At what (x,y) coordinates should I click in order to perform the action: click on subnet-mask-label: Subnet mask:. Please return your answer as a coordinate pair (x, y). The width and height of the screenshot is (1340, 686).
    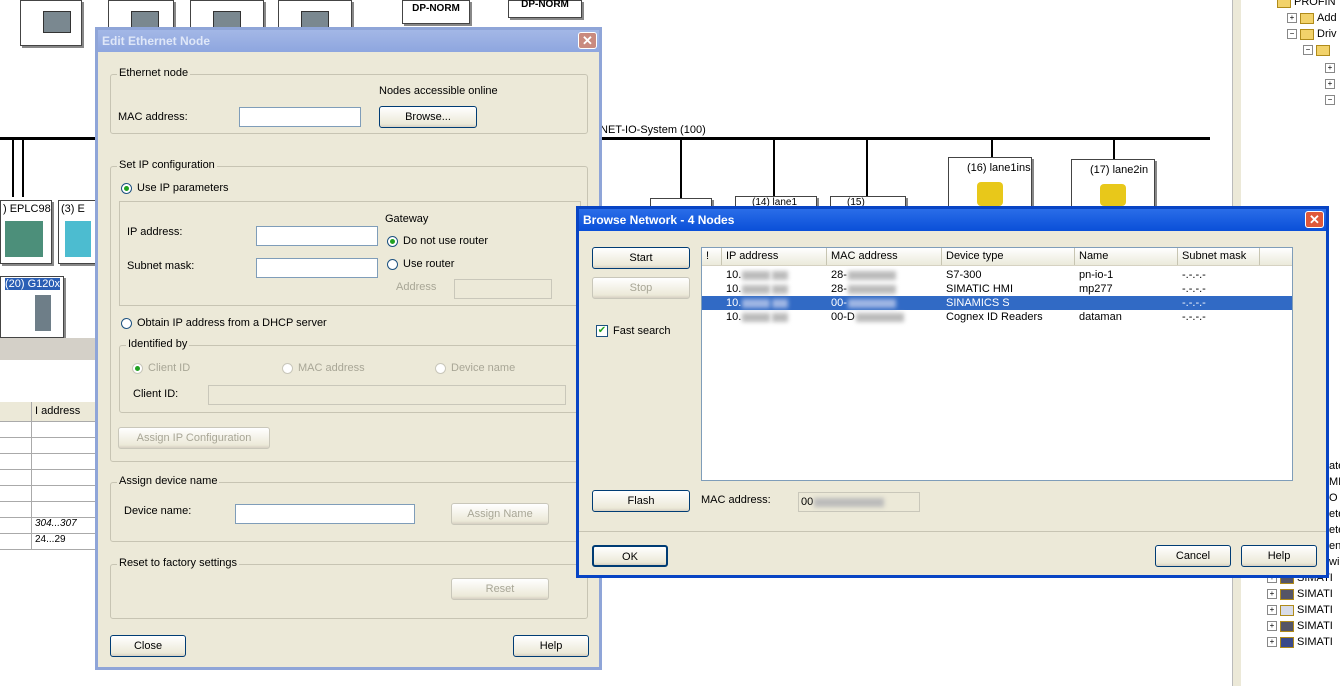
    Looking at the image, I should click on (161, 266).